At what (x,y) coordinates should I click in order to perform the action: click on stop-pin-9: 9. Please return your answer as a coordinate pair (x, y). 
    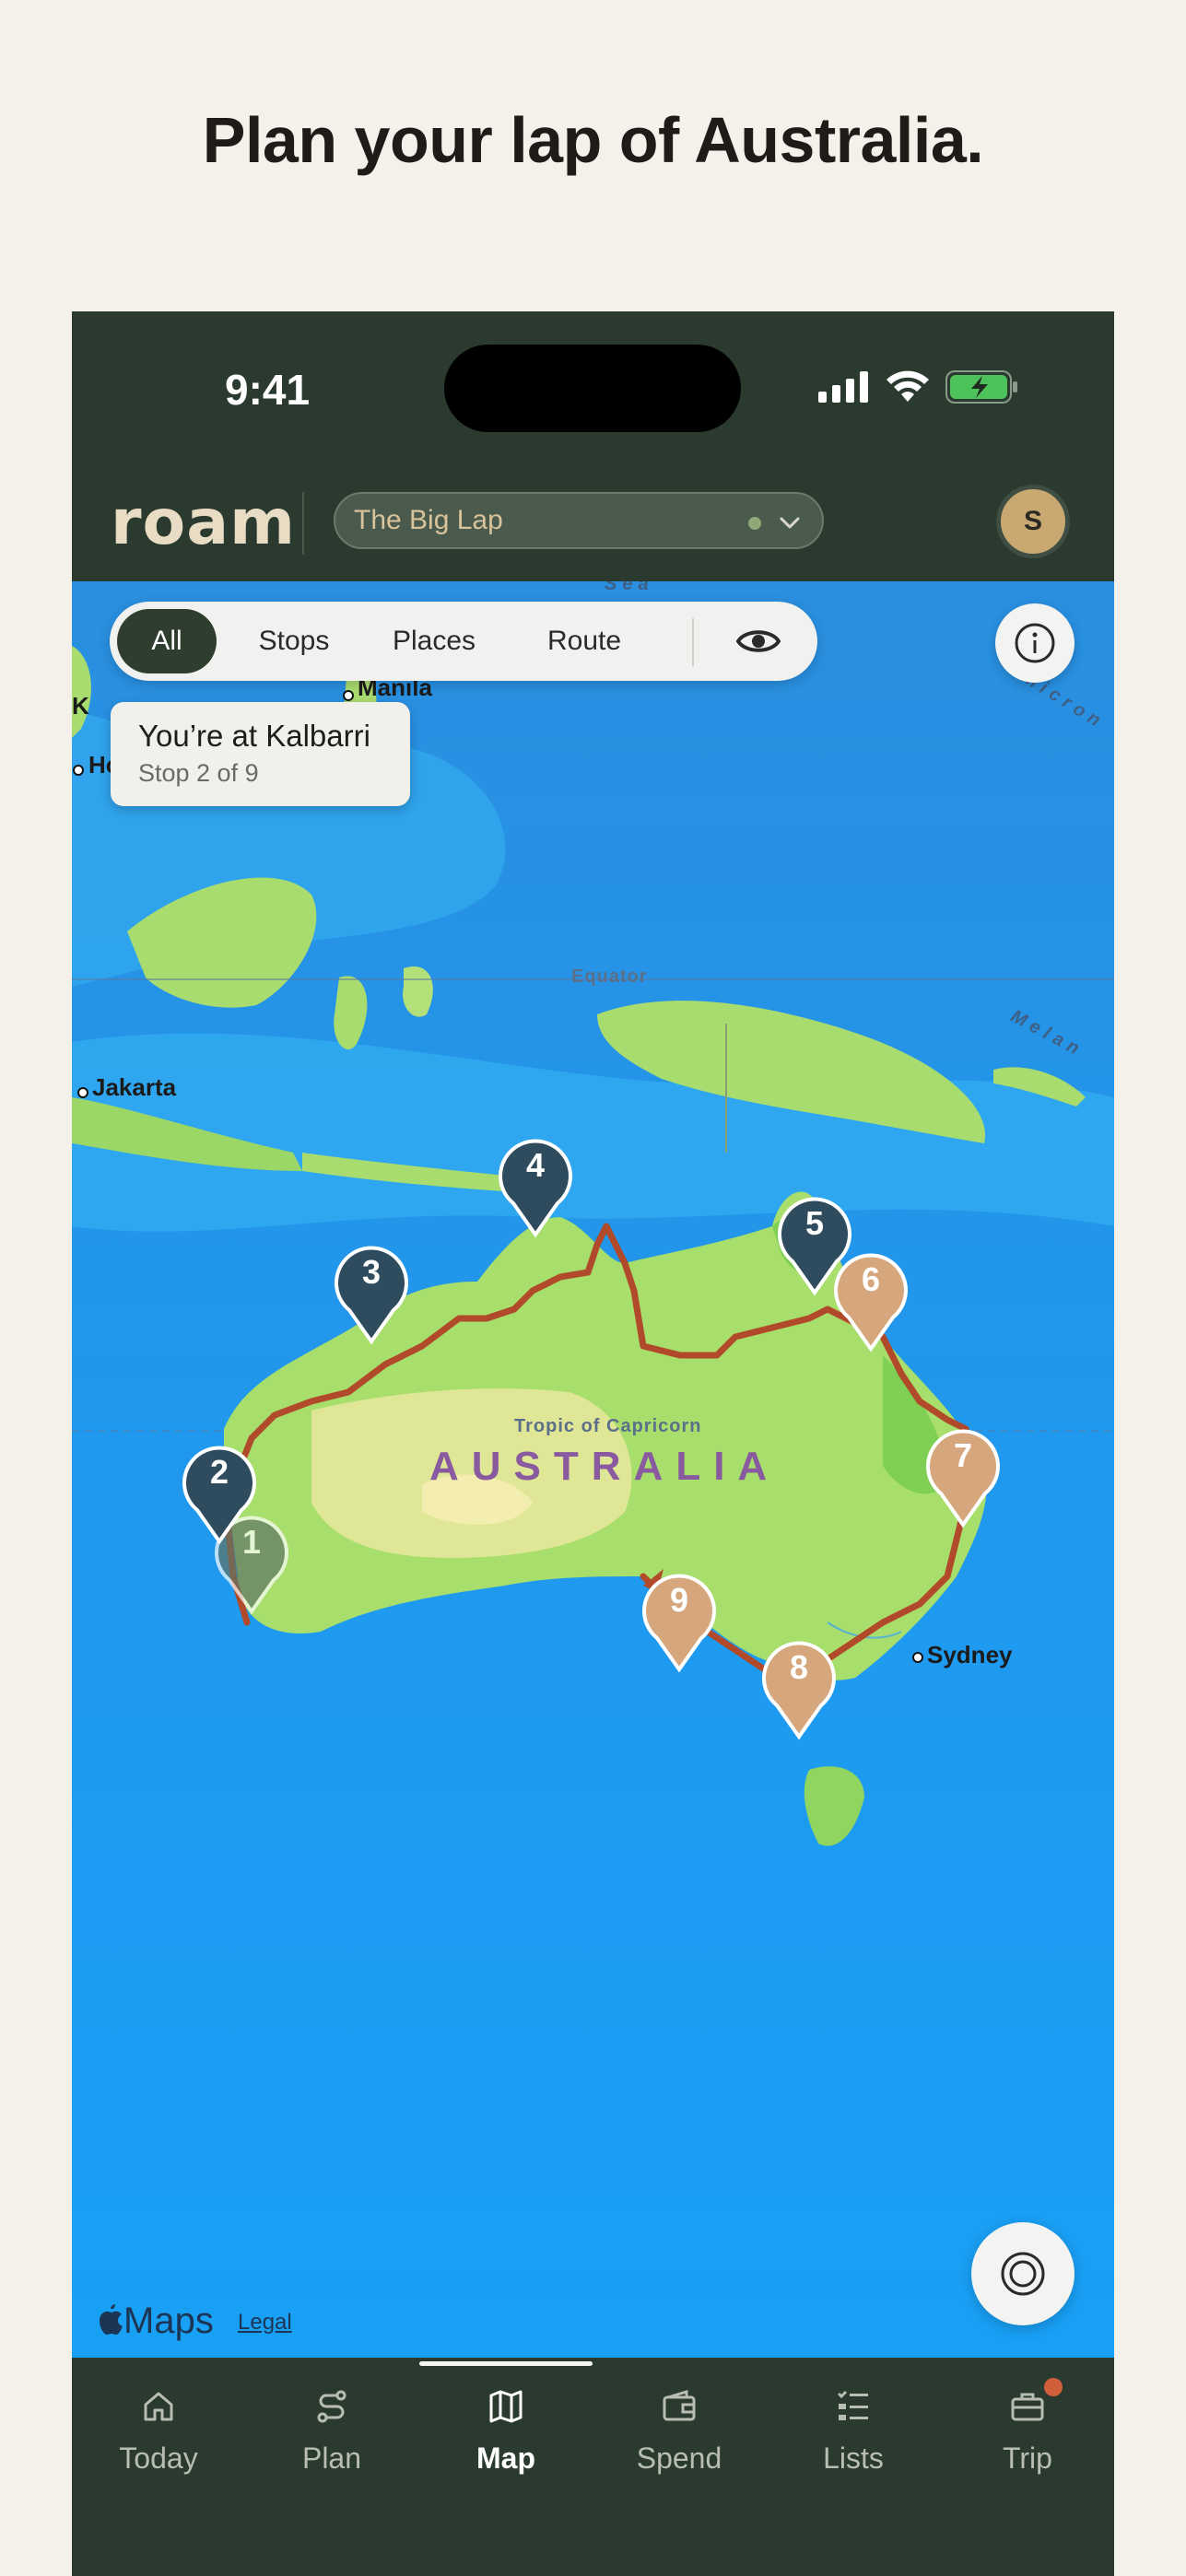
    Looking at the image, I should click on (679, 1622).